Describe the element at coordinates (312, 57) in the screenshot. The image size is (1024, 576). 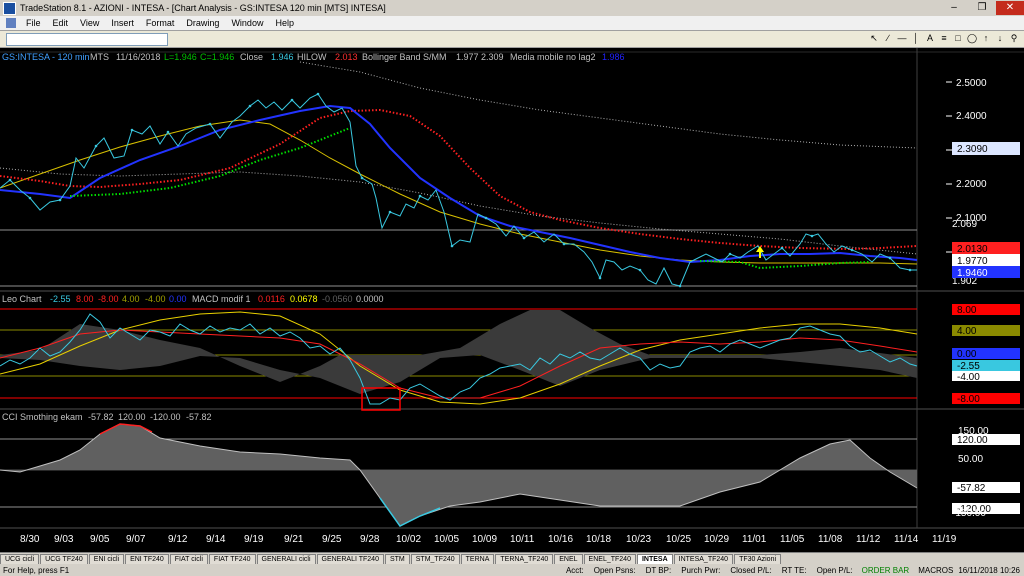
I see `panel1-hilow-label: HILOW` at that location.